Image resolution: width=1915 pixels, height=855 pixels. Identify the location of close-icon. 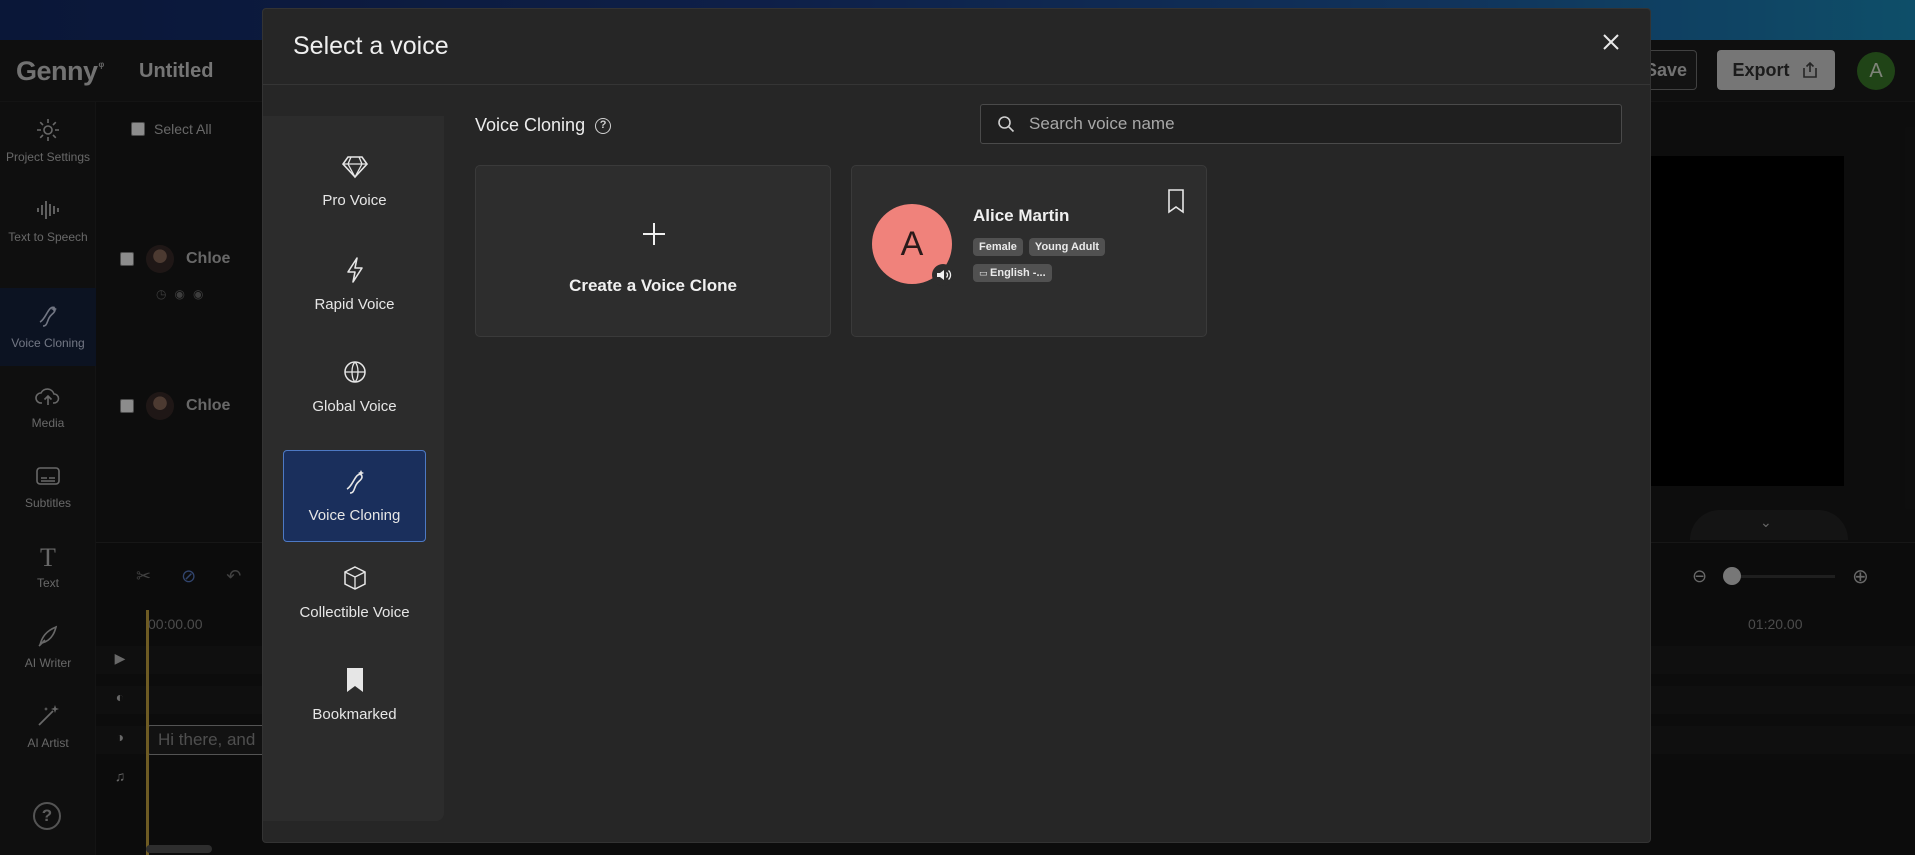
(1611, 42).